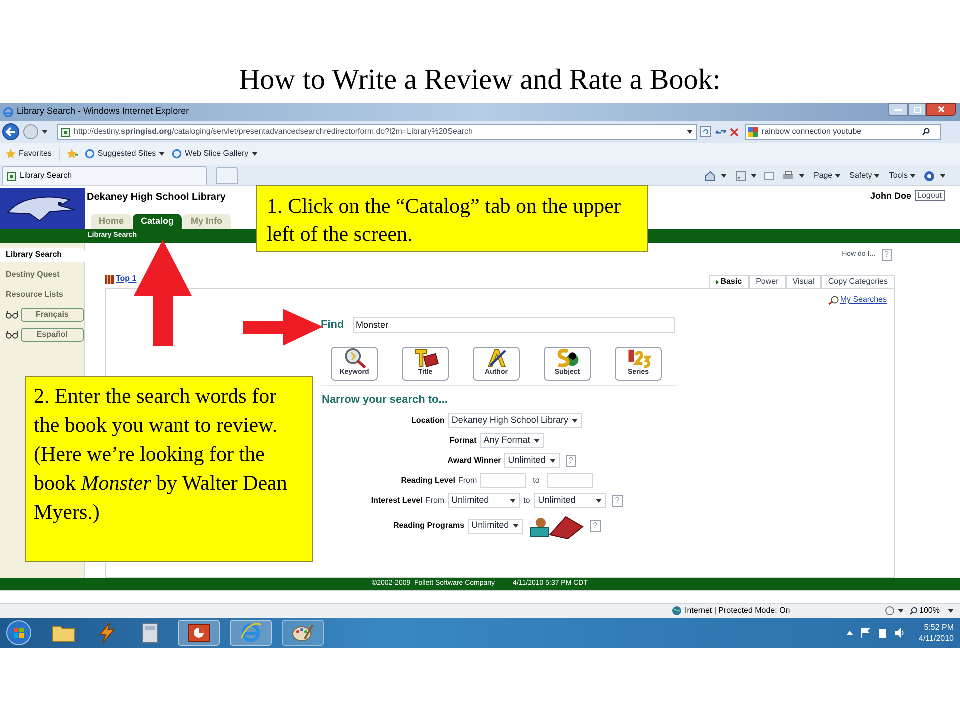  What do you see at coordinates (42, 295) in the screenshot?
I see `sidebar-link: Resource Lists` at bounding box center [42, 295].